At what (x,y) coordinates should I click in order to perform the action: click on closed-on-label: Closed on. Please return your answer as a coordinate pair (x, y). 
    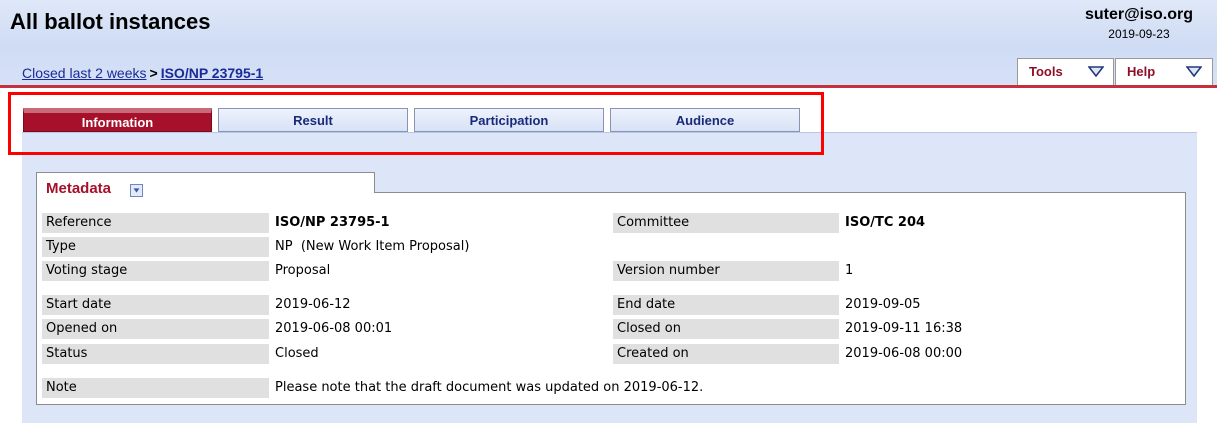
    Looking at the image, I should click on (726, 329).